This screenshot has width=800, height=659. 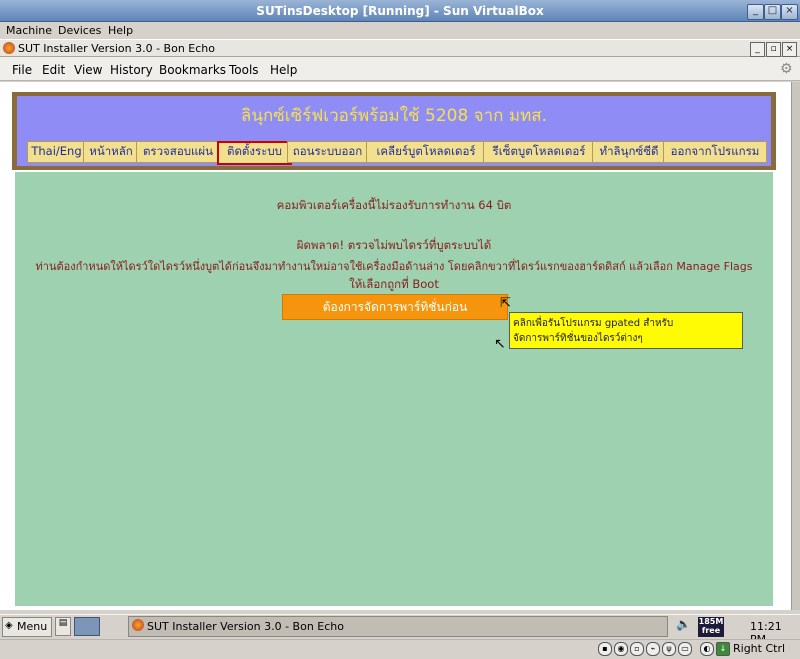 What do you see at coordinates (87, 626) in the screenshot?
I see `workspace-switcher` at bounding box center [87, 626].